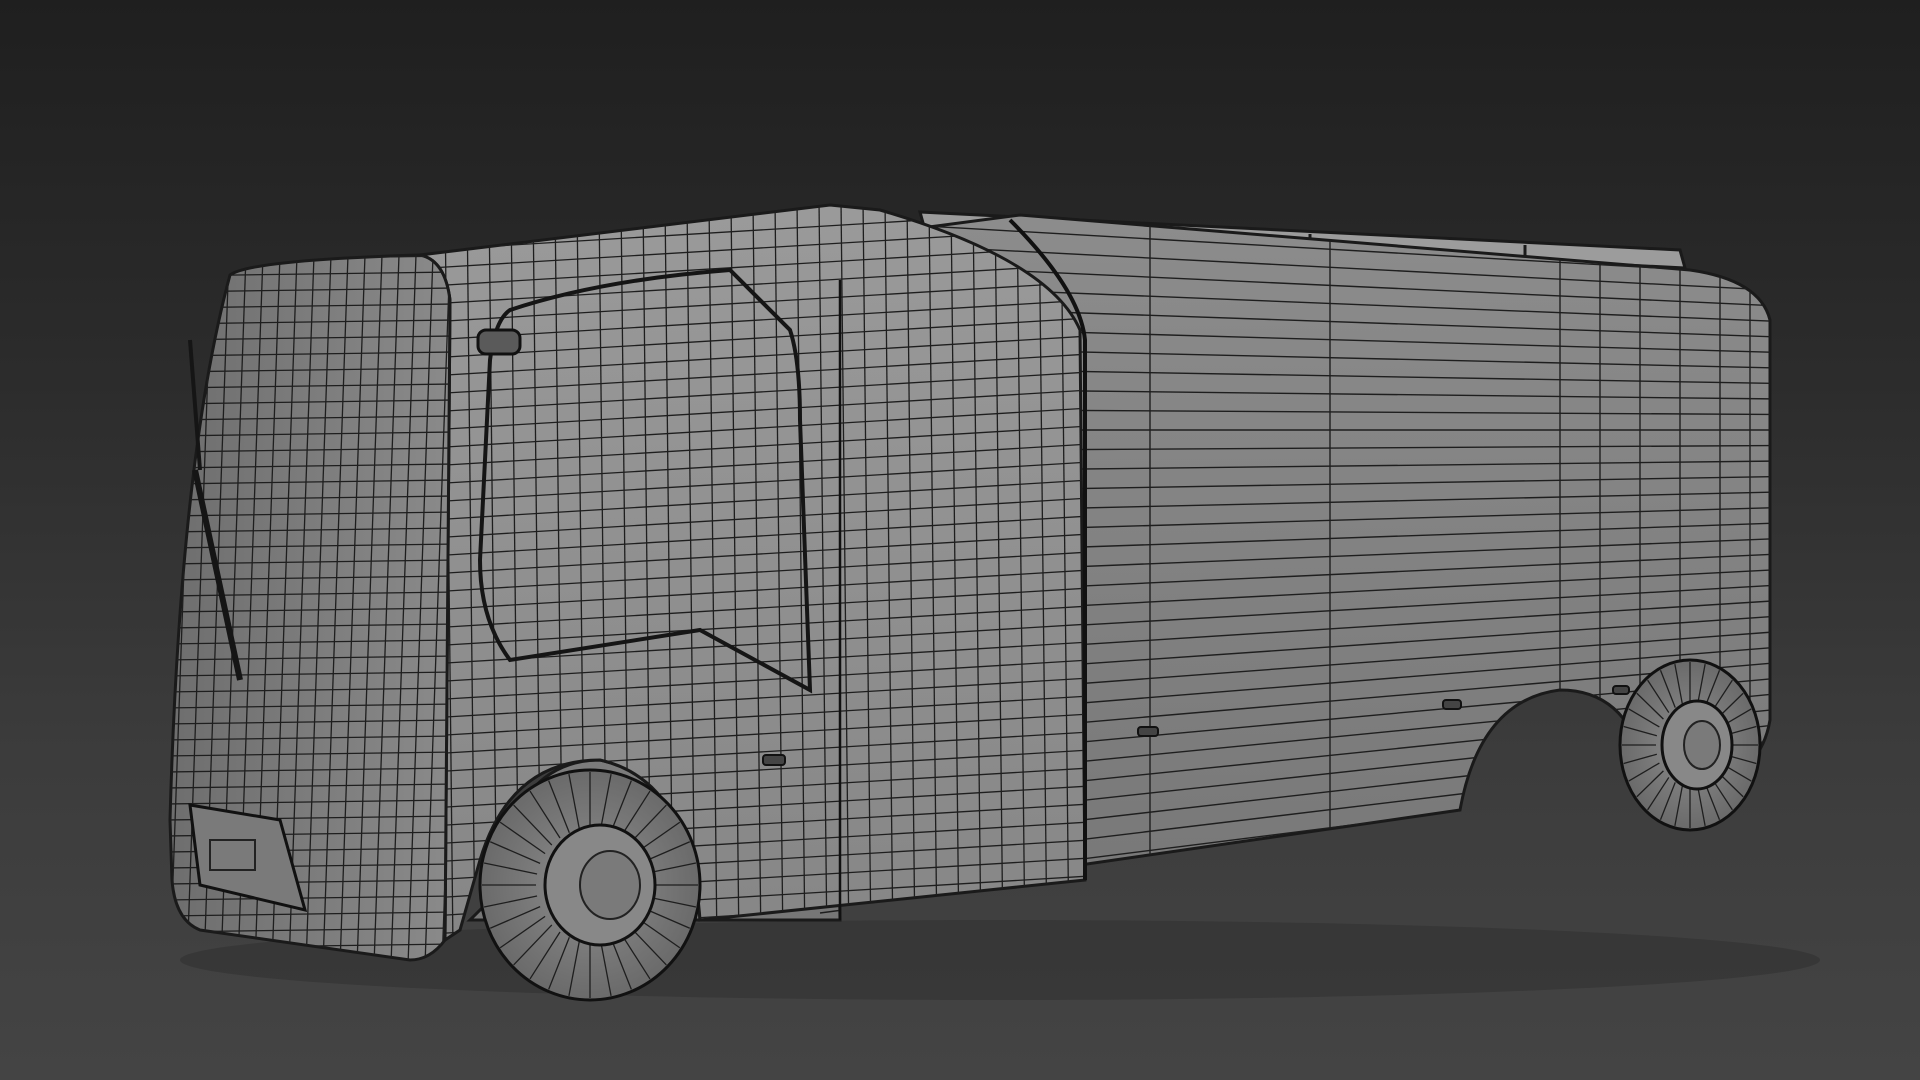  Describe the element at coordinates (590, 885) in the screenshot. I see `front-wheel` at that location.